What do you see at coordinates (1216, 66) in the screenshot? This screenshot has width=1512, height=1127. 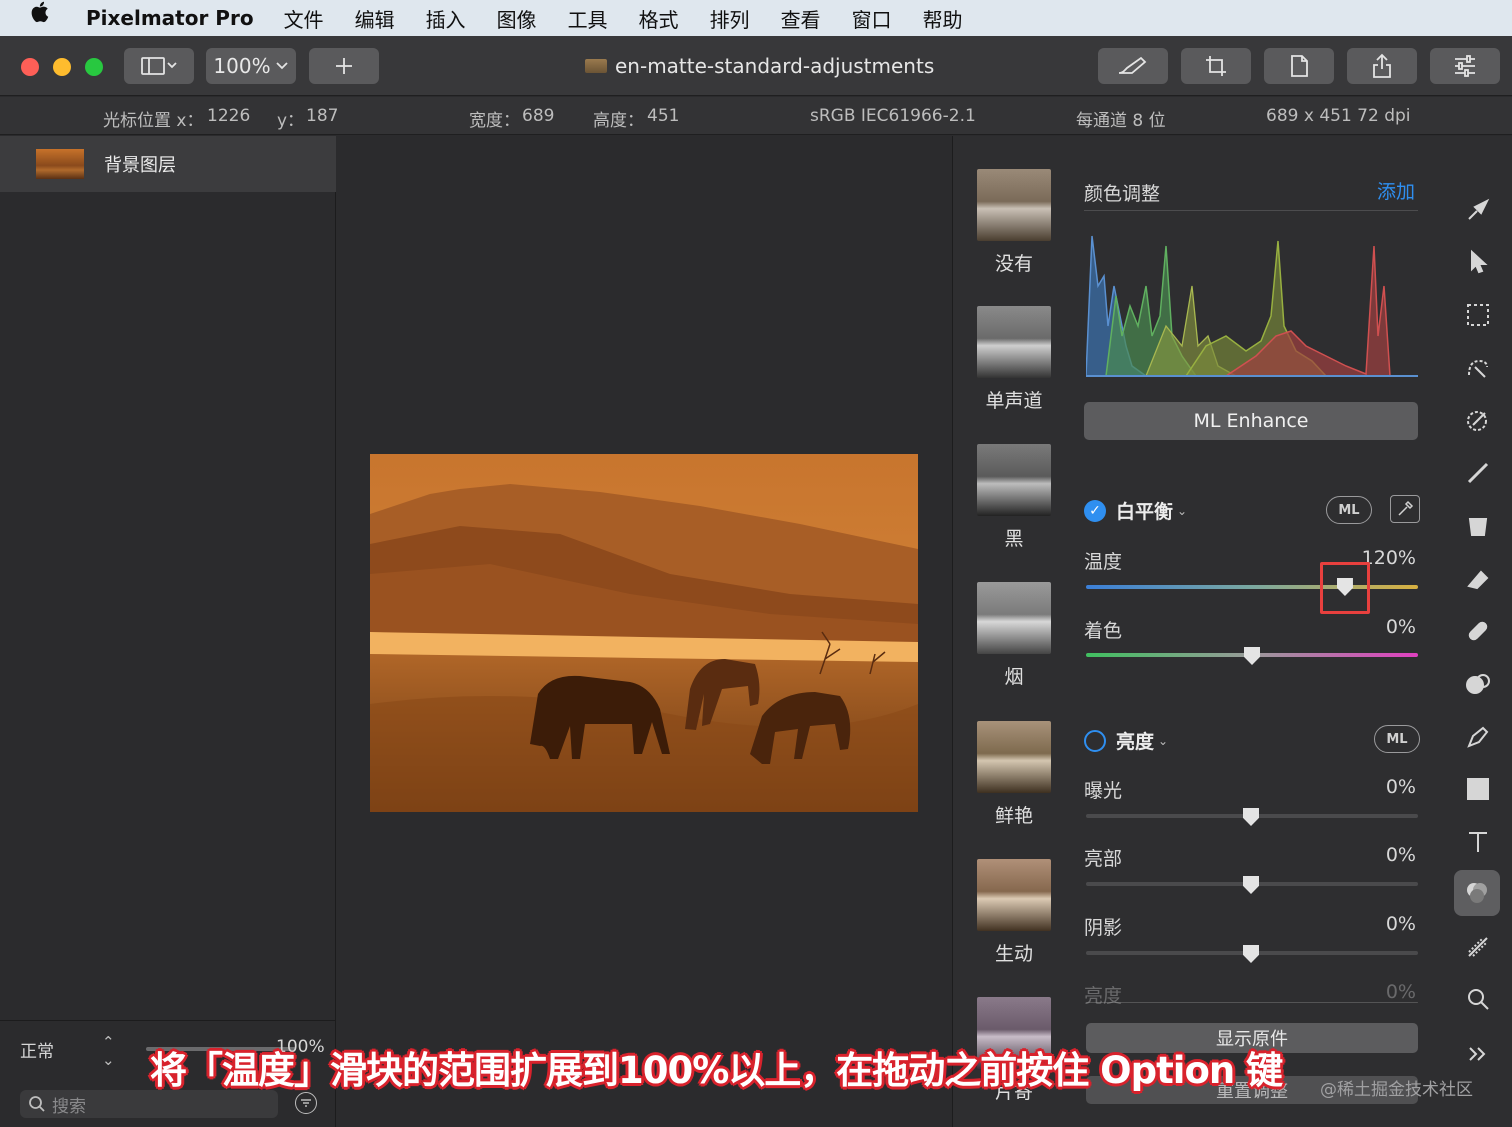 I see `crop-button` at bounding box center [1216, 66].